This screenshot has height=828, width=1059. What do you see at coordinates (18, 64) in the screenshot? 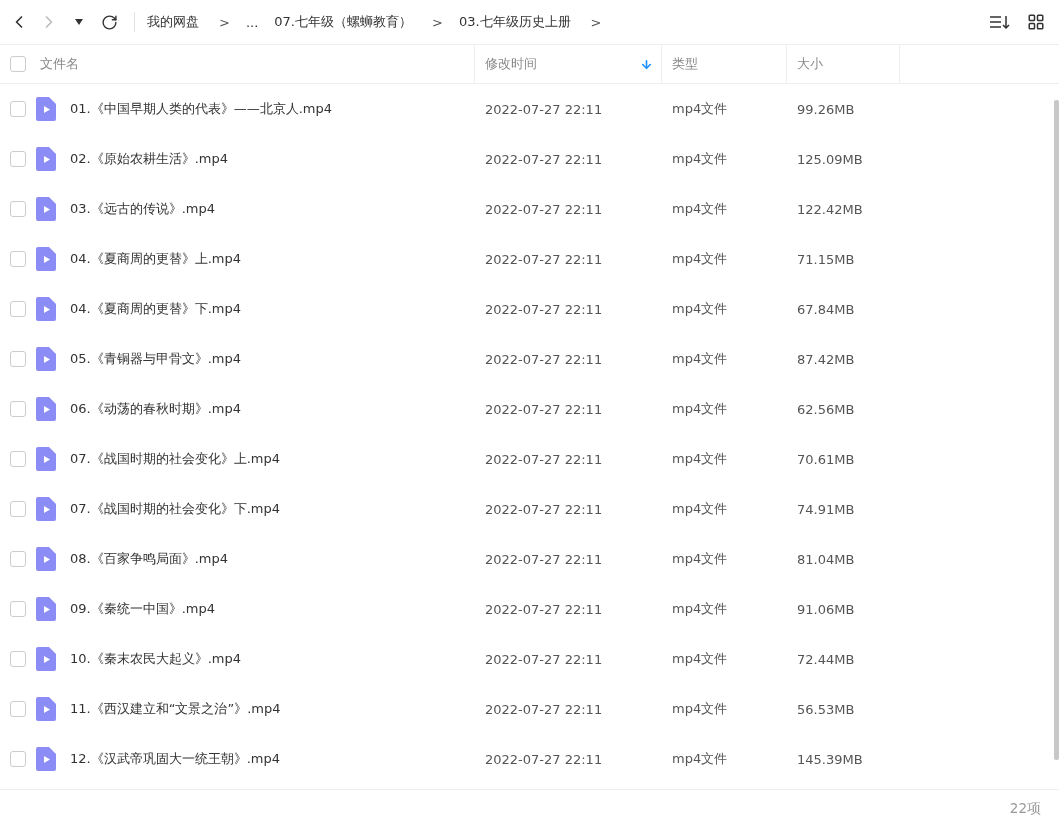
I see `select-all-checkbox` at bounding box center [18, 64].